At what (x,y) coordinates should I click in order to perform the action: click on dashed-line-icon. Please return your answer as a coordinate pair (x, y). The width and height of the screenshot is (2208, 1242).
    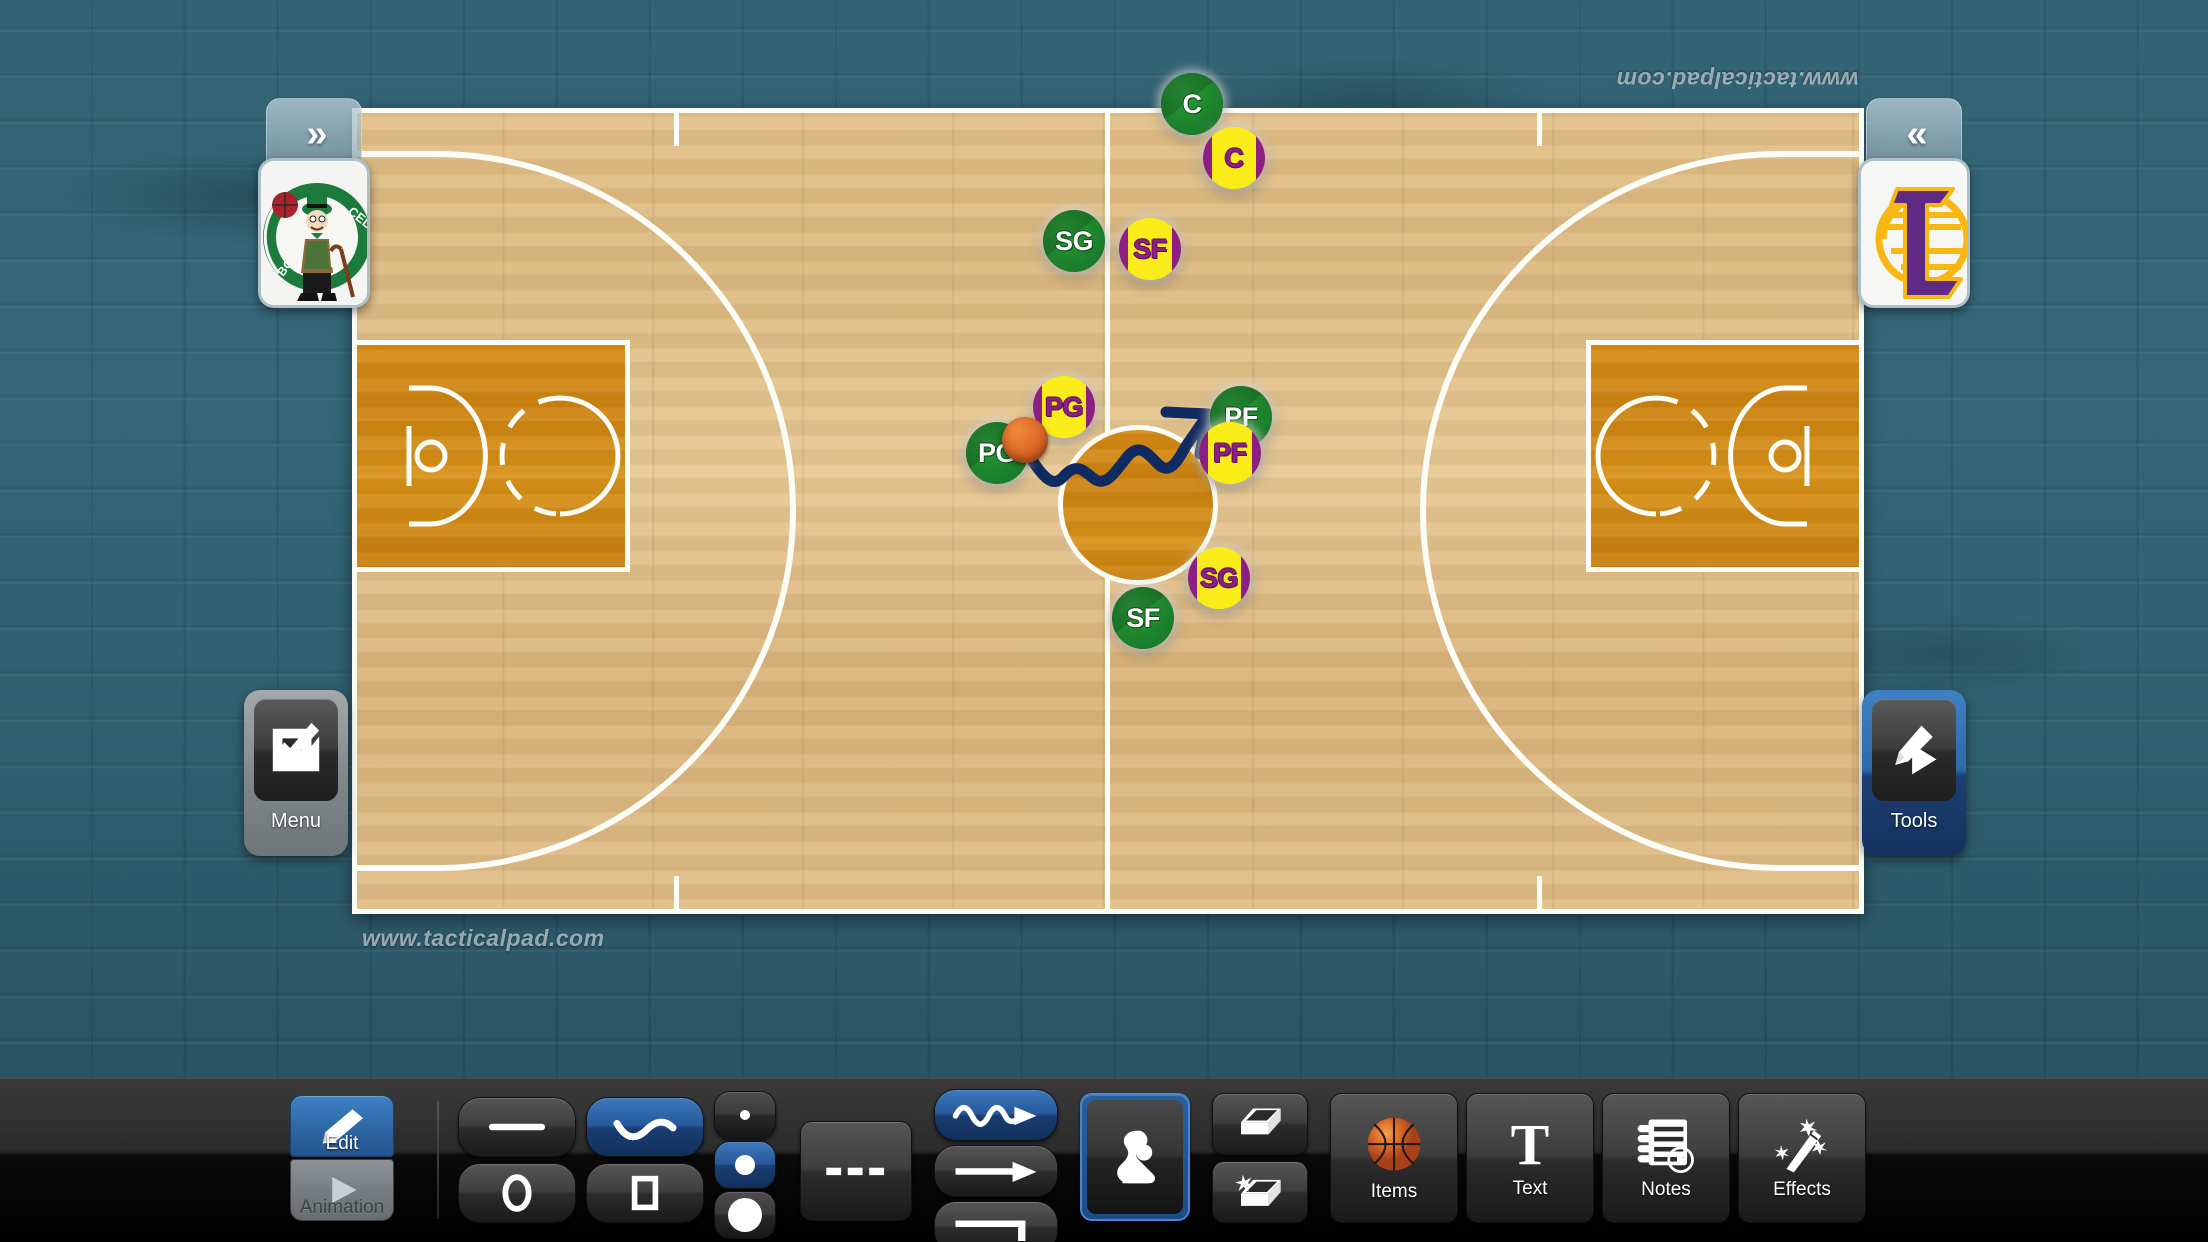
    Looking at the image, I should click on (855, 1171).